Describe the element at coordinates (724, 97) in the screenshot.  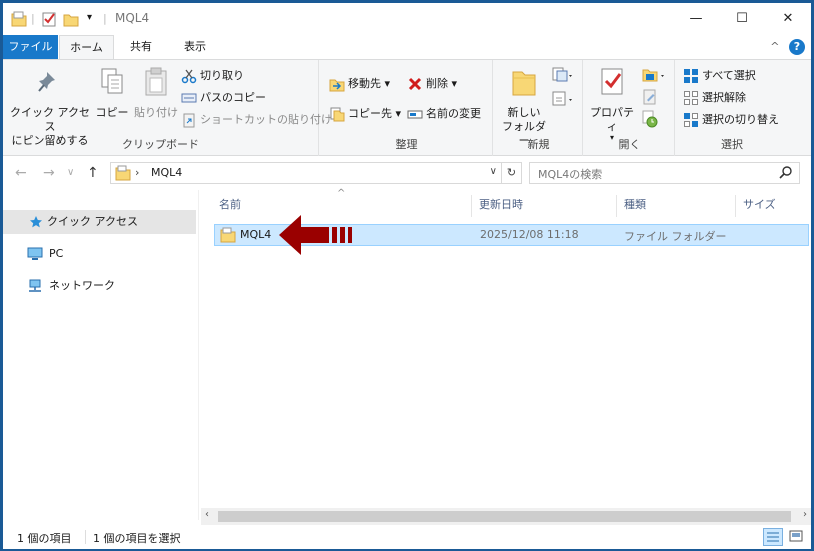
I see `select-none-label: 選択解除` at that location.